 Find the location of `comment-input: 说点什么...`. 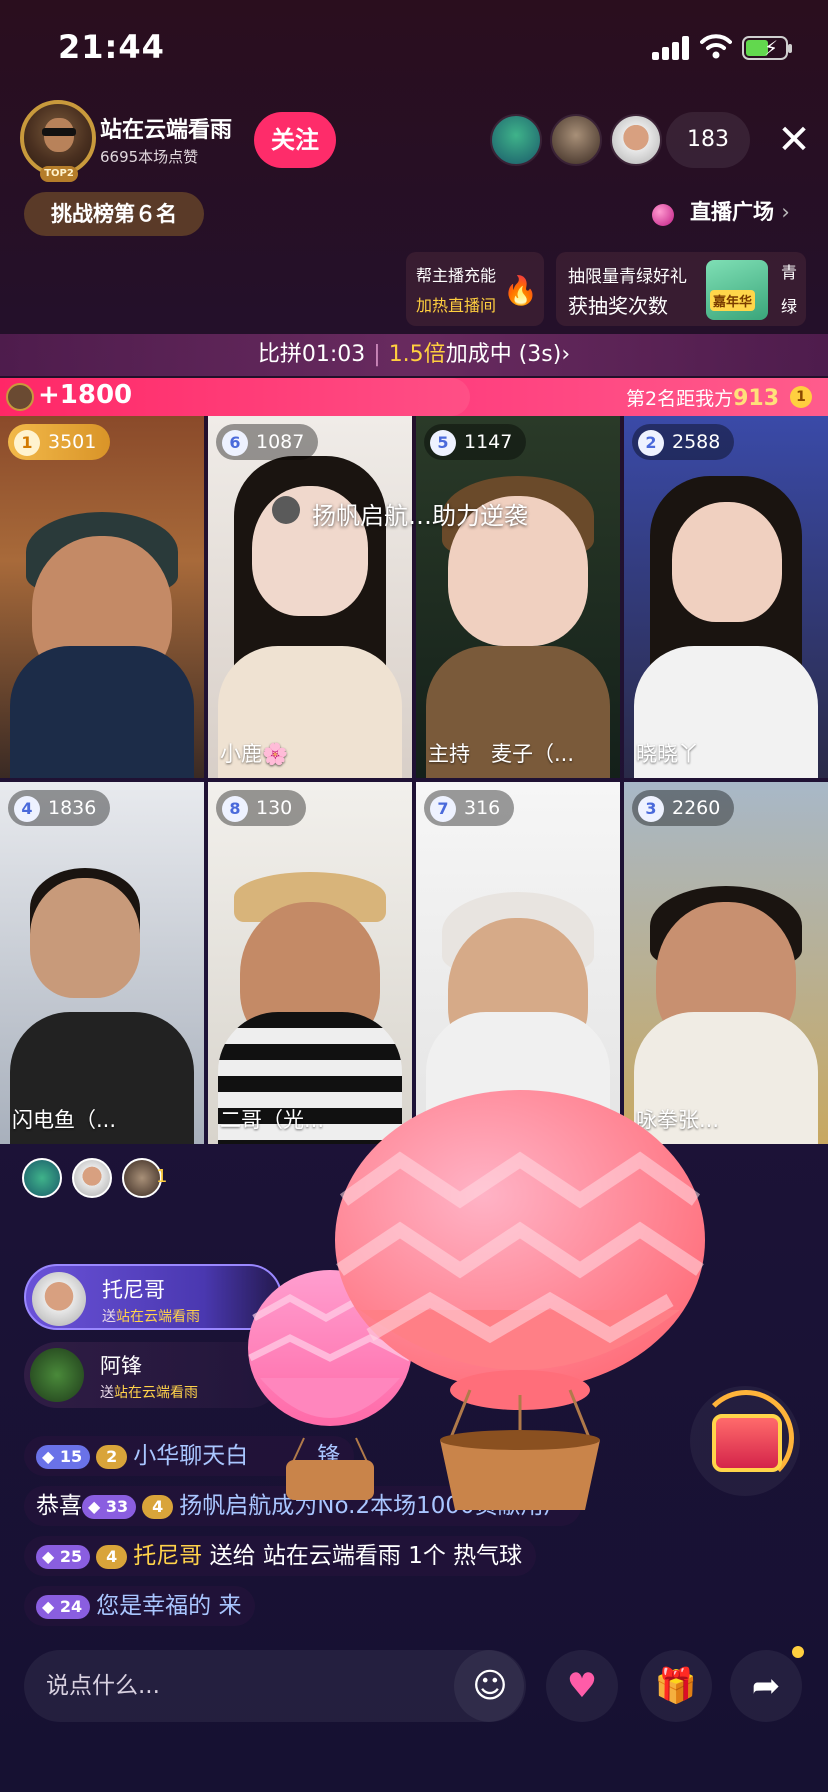

comment-input: 说点什么... is located at coordinates (274, 1686).